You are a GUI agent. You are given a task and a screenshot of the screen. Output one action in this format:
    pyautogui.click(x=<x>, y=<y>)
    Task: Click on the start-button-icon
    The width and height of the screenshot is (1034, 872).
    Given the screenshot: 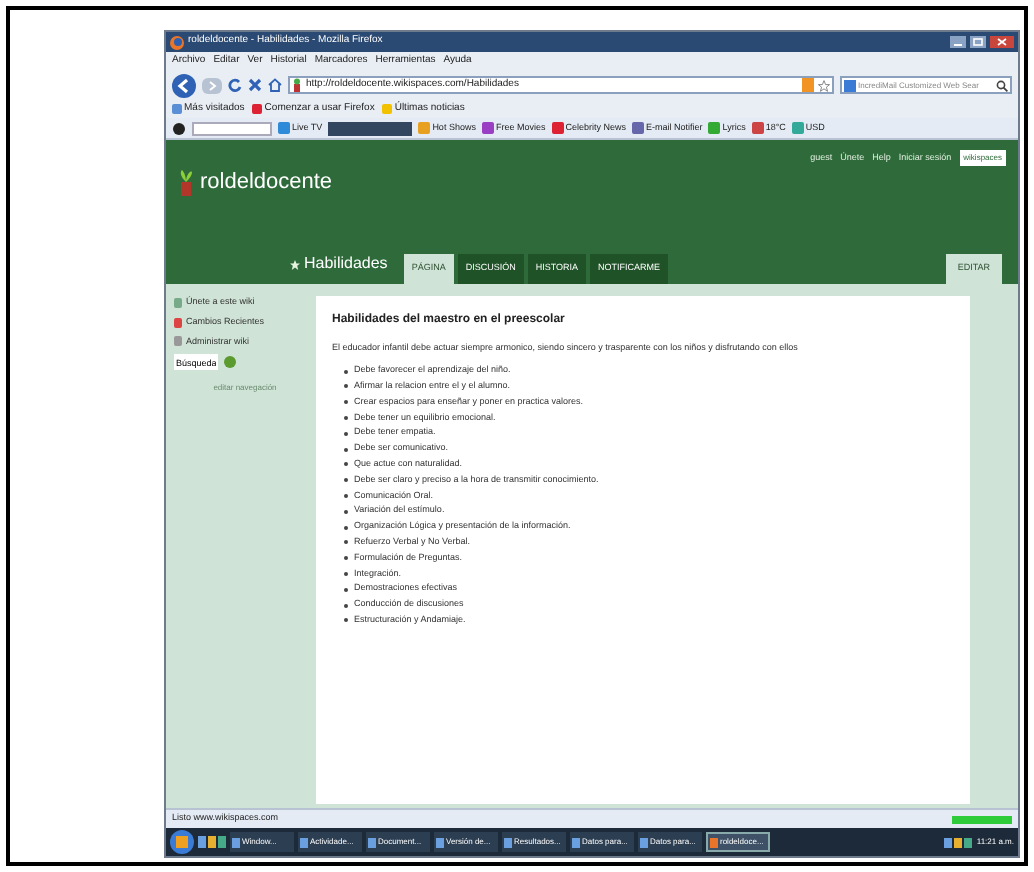 What is the action you would take?
    pyautogui.click(x=182, y=842)
    